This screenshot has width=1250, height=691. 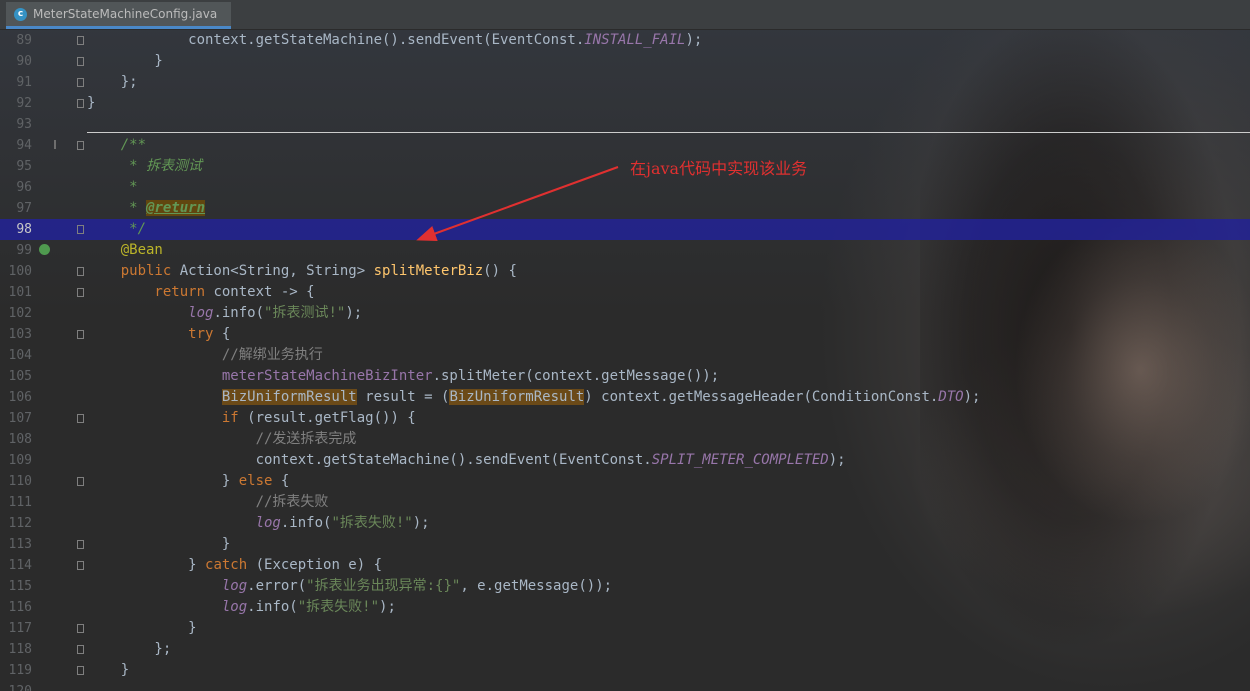 I want to click on annotation-text: 在java代码中实现该业务, so click(x=719, y=168).